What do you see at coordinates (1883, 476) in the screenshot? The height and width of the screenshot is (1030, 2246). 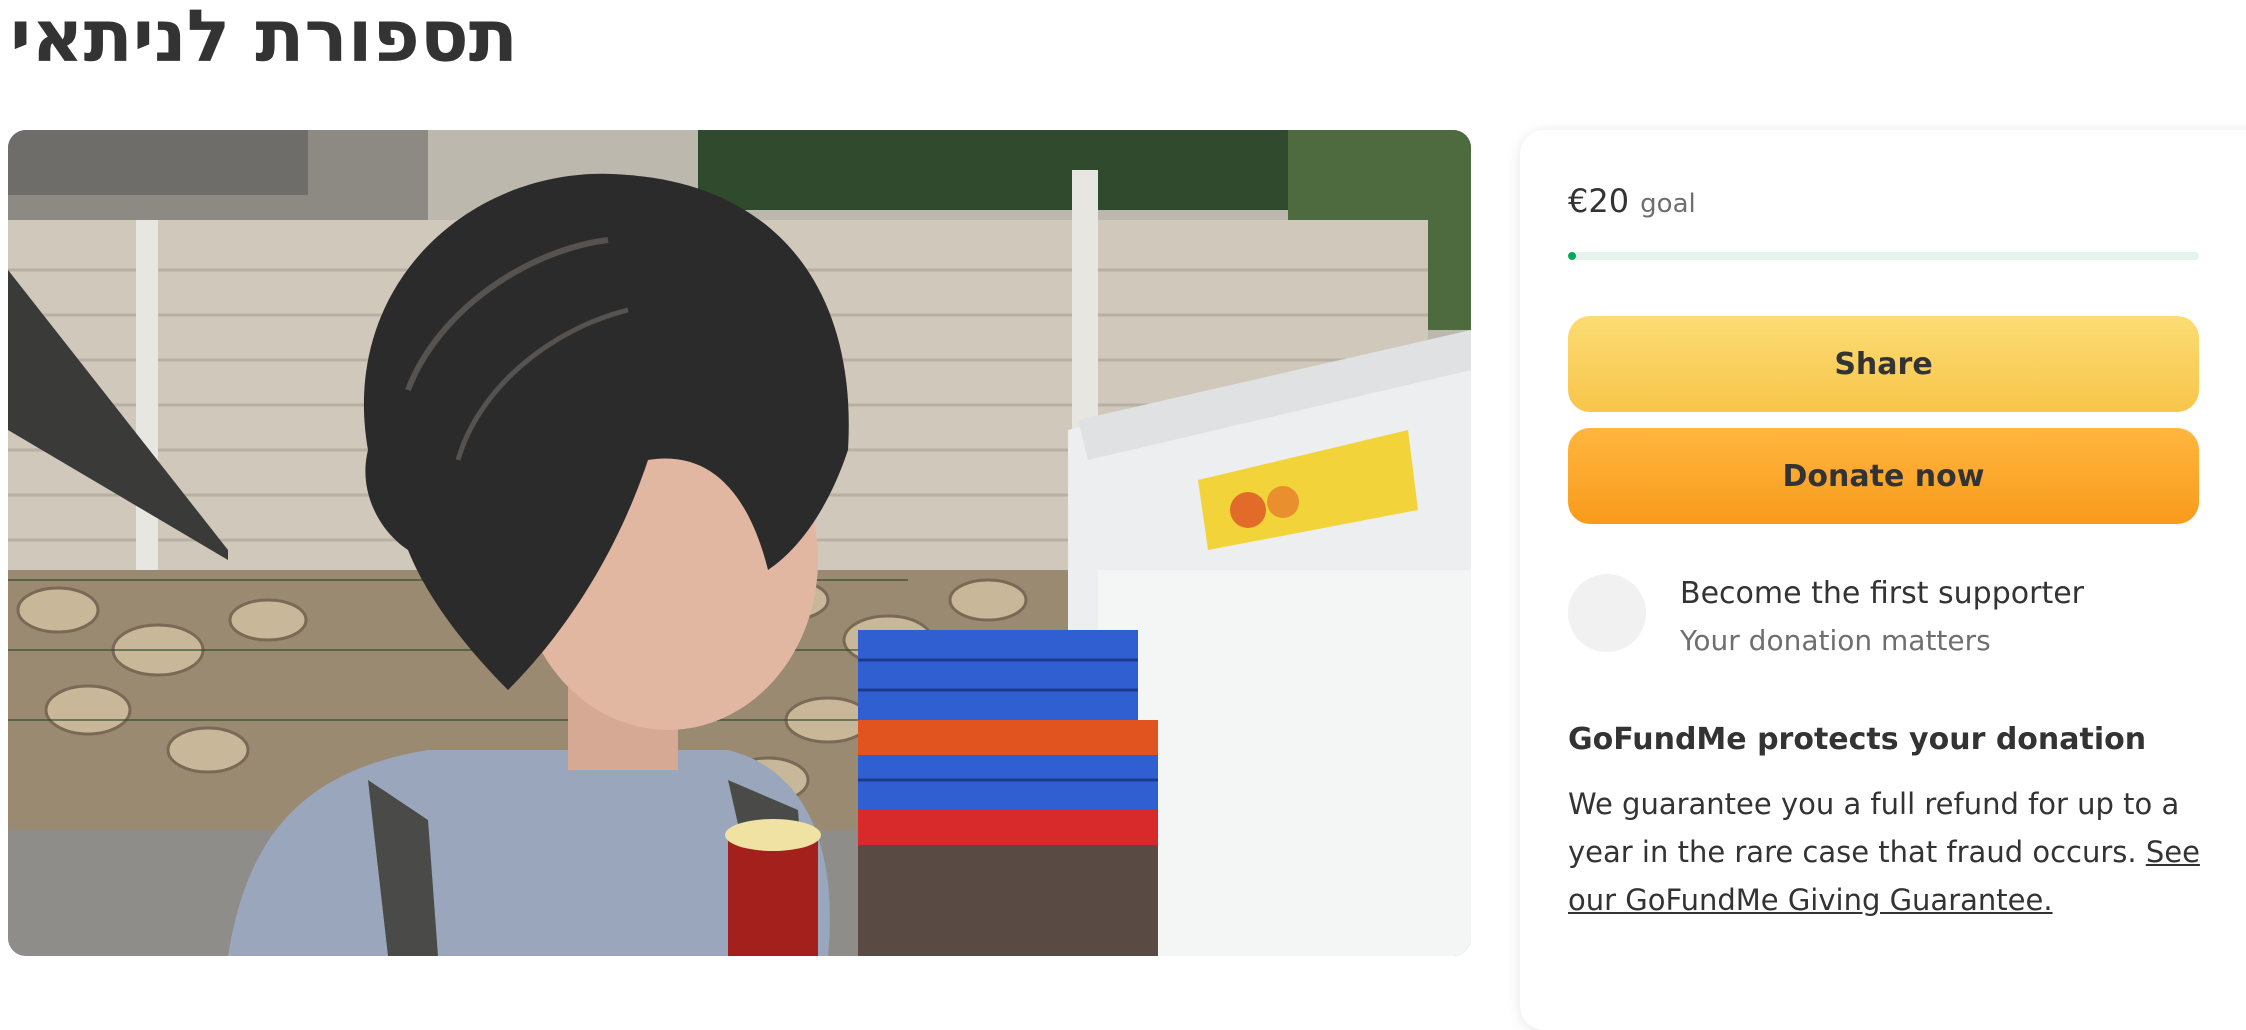 I see `donate-now-button: Donate now` at bounding box center [1883, 476].